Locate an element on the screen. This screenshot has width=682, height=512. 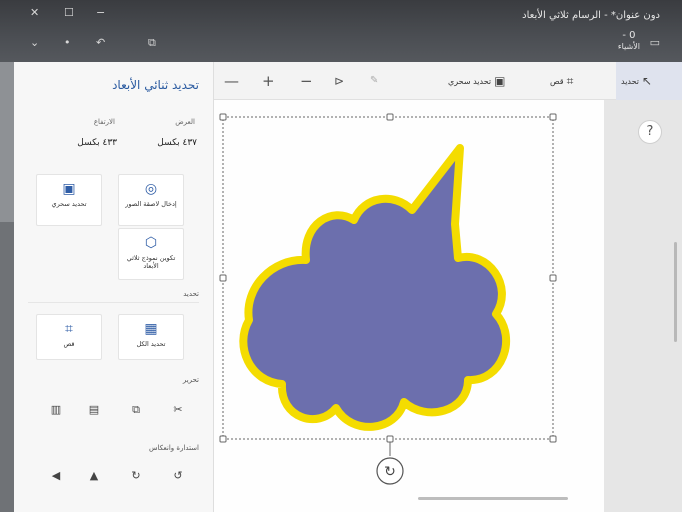
flip-horizontal-icon: ◀ is located at coordinates (56, 476).